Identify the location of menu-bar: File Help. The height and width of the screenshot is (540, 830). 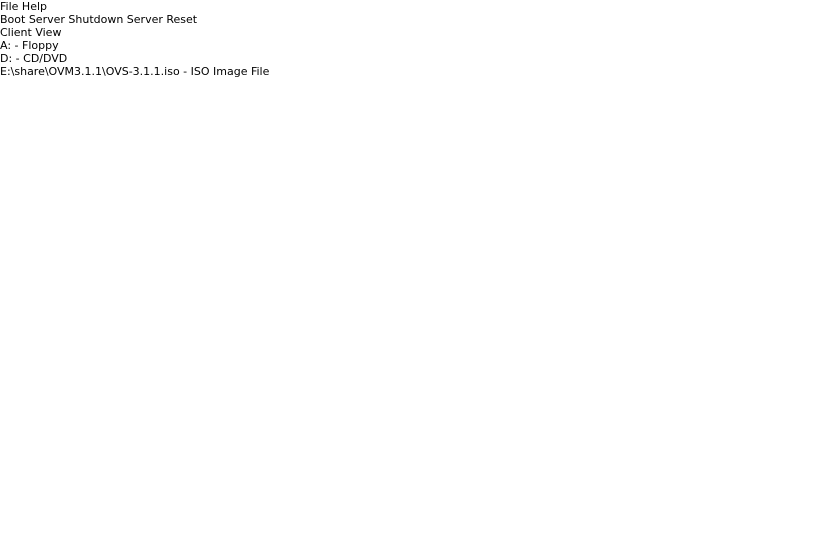
(415, 6).